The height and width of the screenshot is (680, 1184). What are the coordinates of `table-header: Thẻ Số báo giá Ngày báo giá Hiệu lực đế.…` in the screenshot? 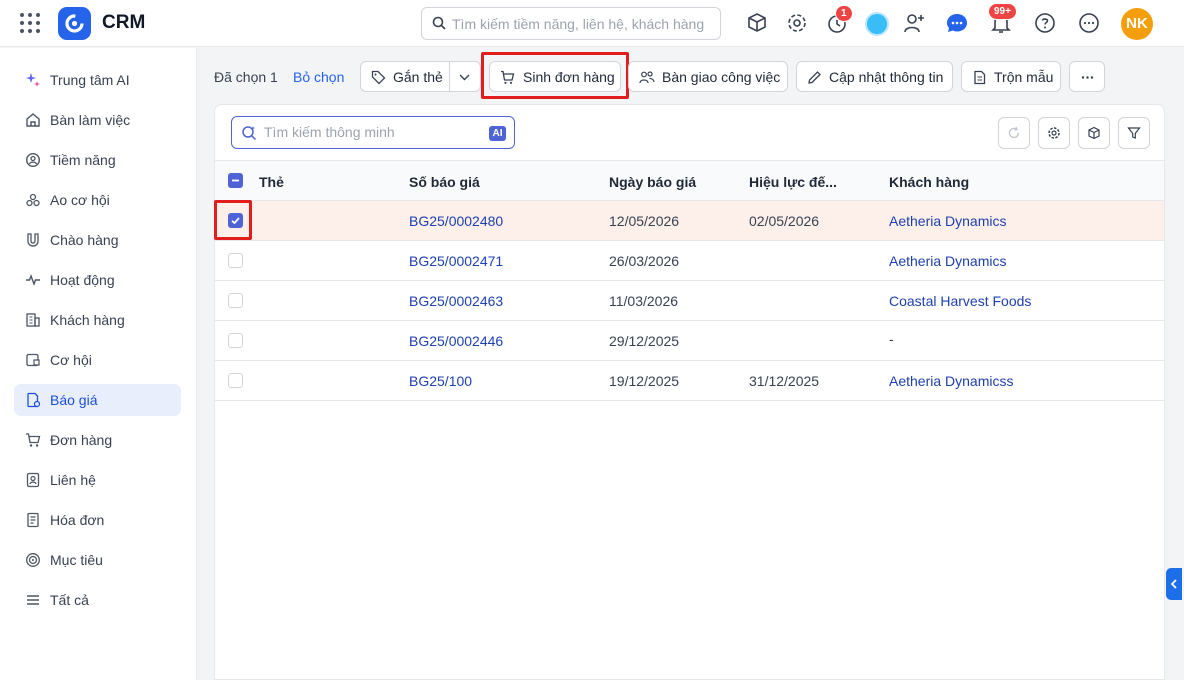 It's located at (689, 180).